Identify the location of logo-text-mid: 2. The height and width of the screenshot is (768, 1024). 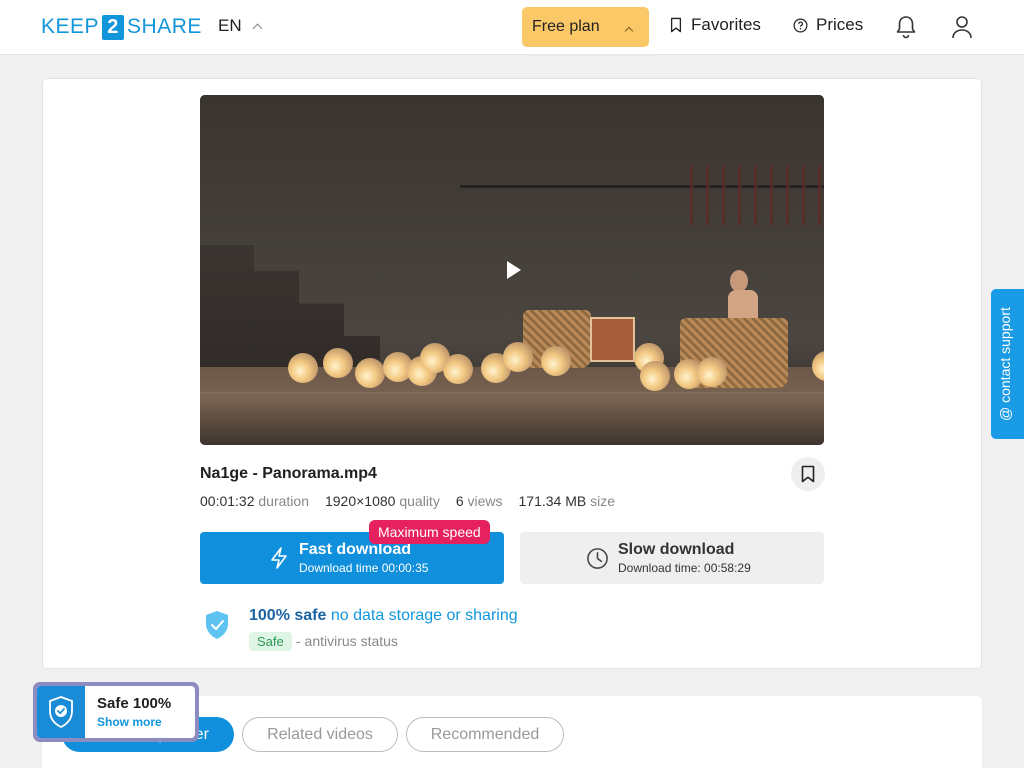
(113, 27).